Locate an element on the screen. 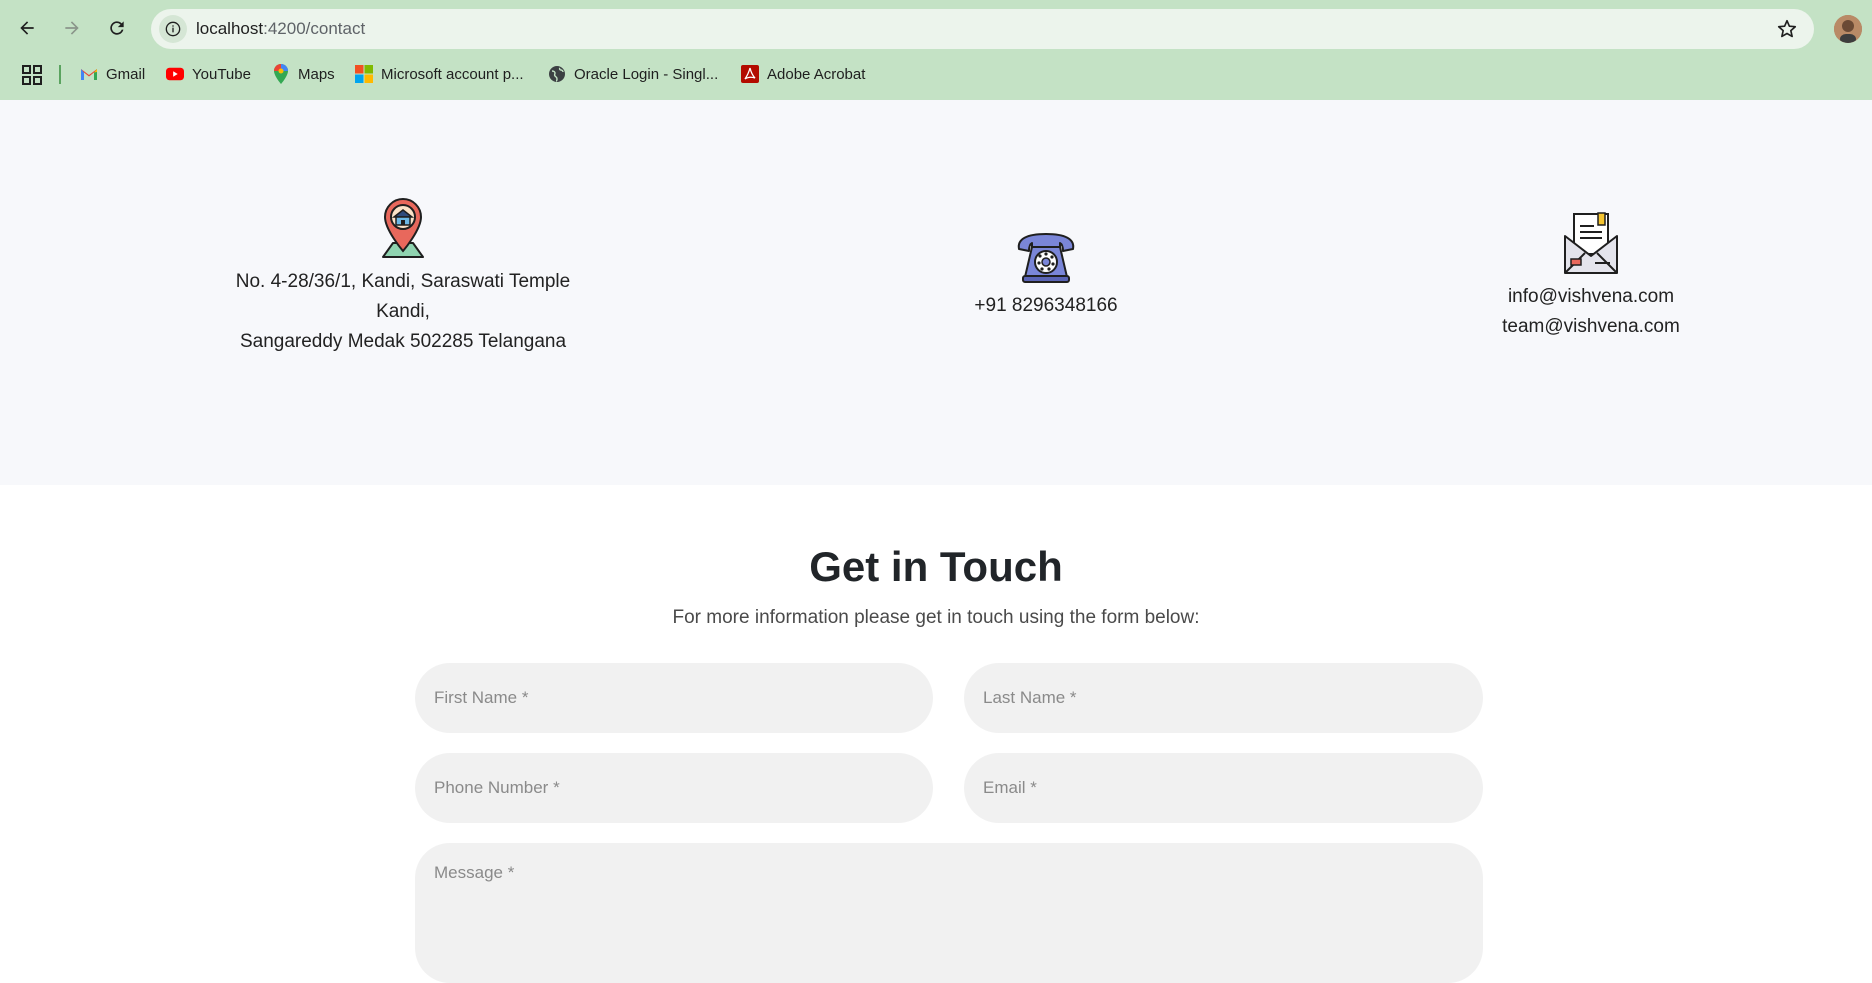 This screenshot has height=983, width=1872. apps-grid-icon is located at coordinates (32, 75).